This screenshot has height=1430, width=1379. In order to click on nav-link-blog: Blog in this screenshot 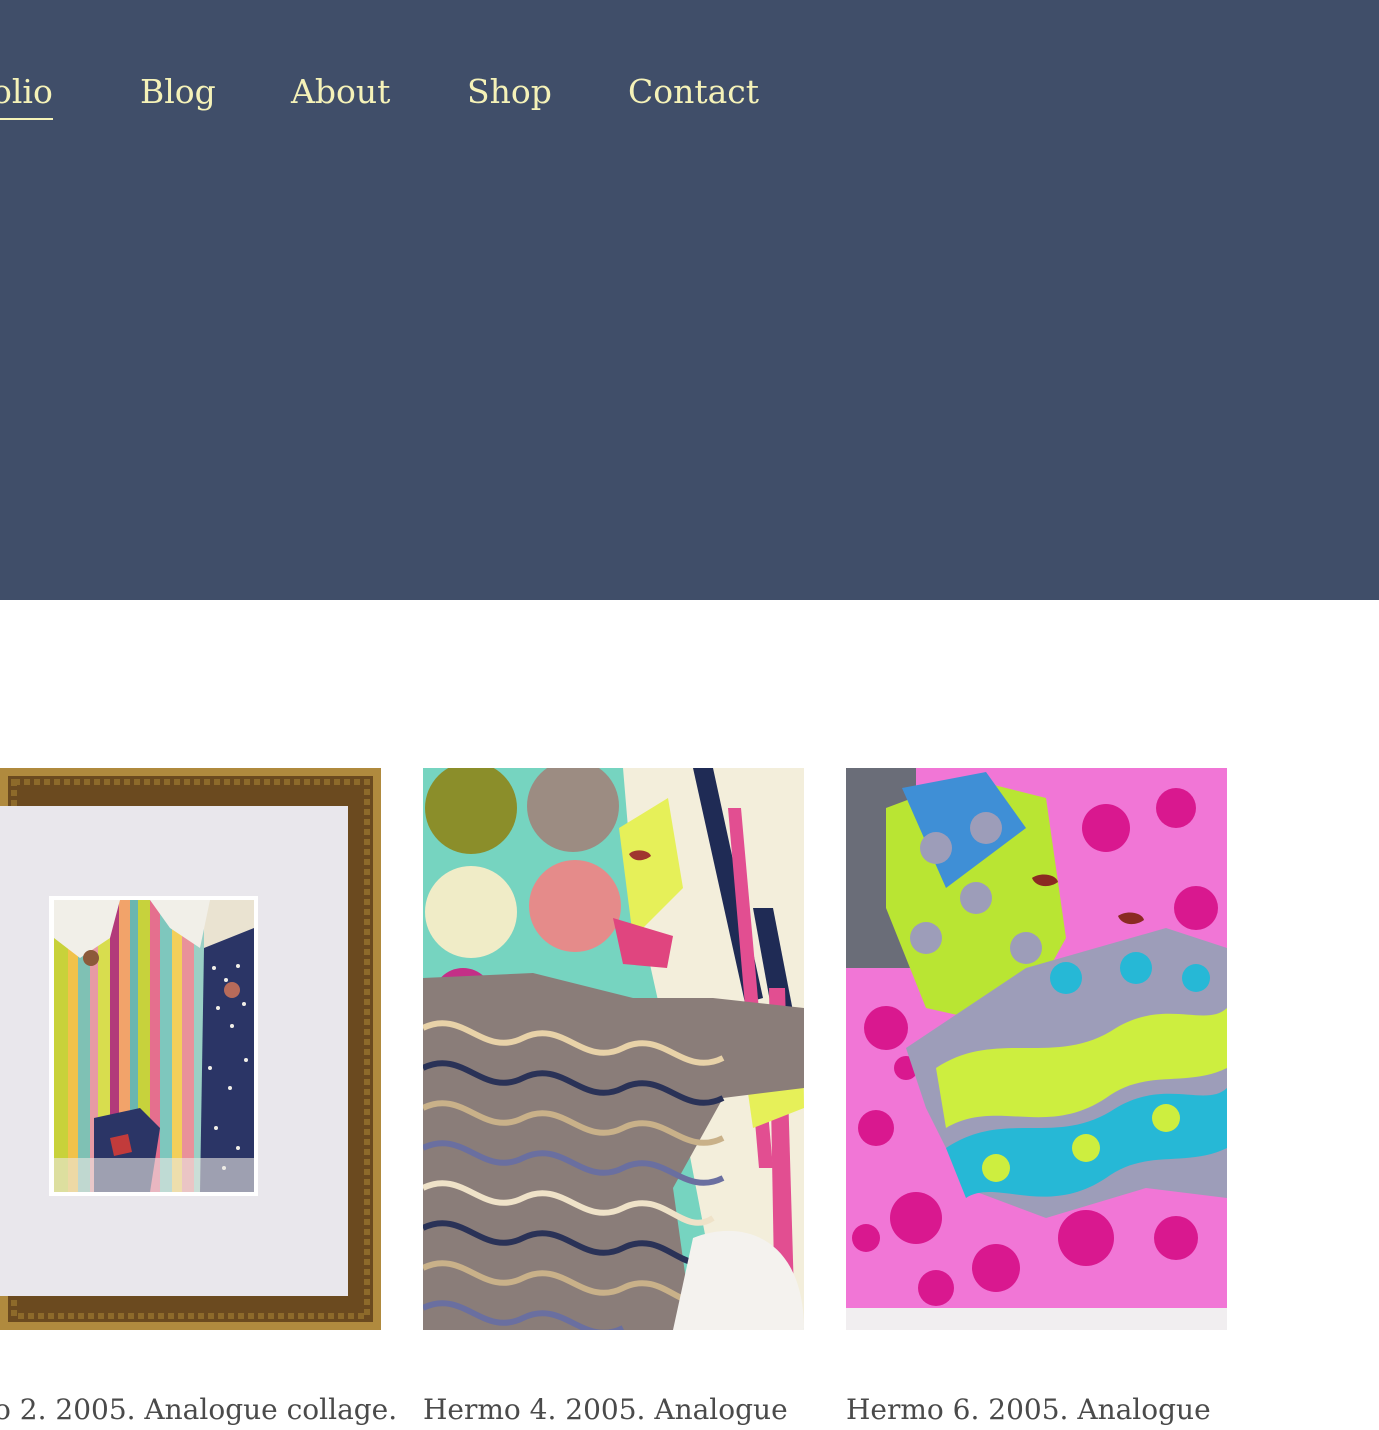, I will do `click(178, 92)`.